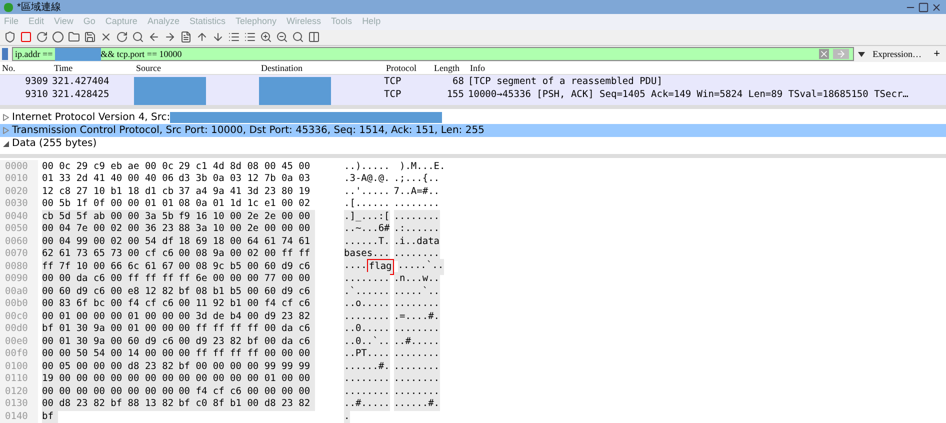 Image resolution: width=946 pixels, height=423 pixels. Describe the element at coordinates (19, 304) in the screenshot. I see `offset-label: 00b0` at that location.